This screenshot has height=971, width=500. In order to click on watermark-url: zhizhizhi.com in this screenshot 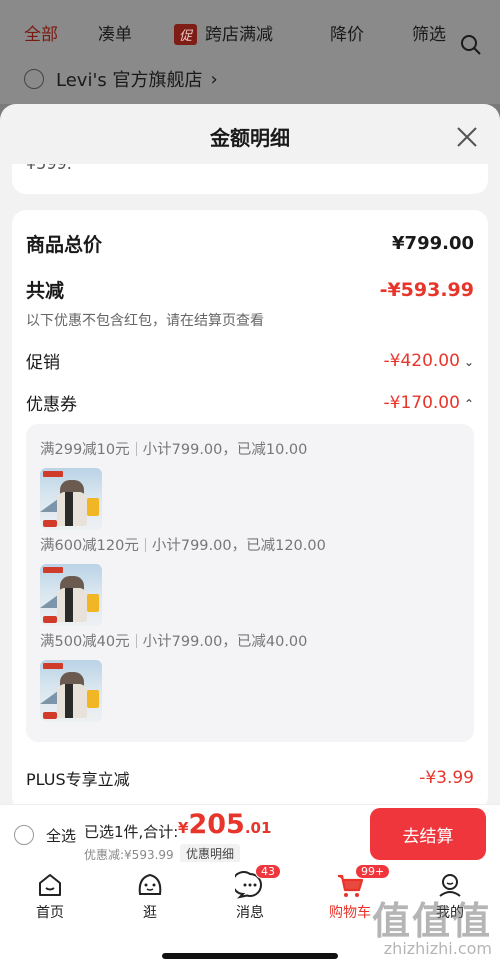, I will do `click(437, 948)`.